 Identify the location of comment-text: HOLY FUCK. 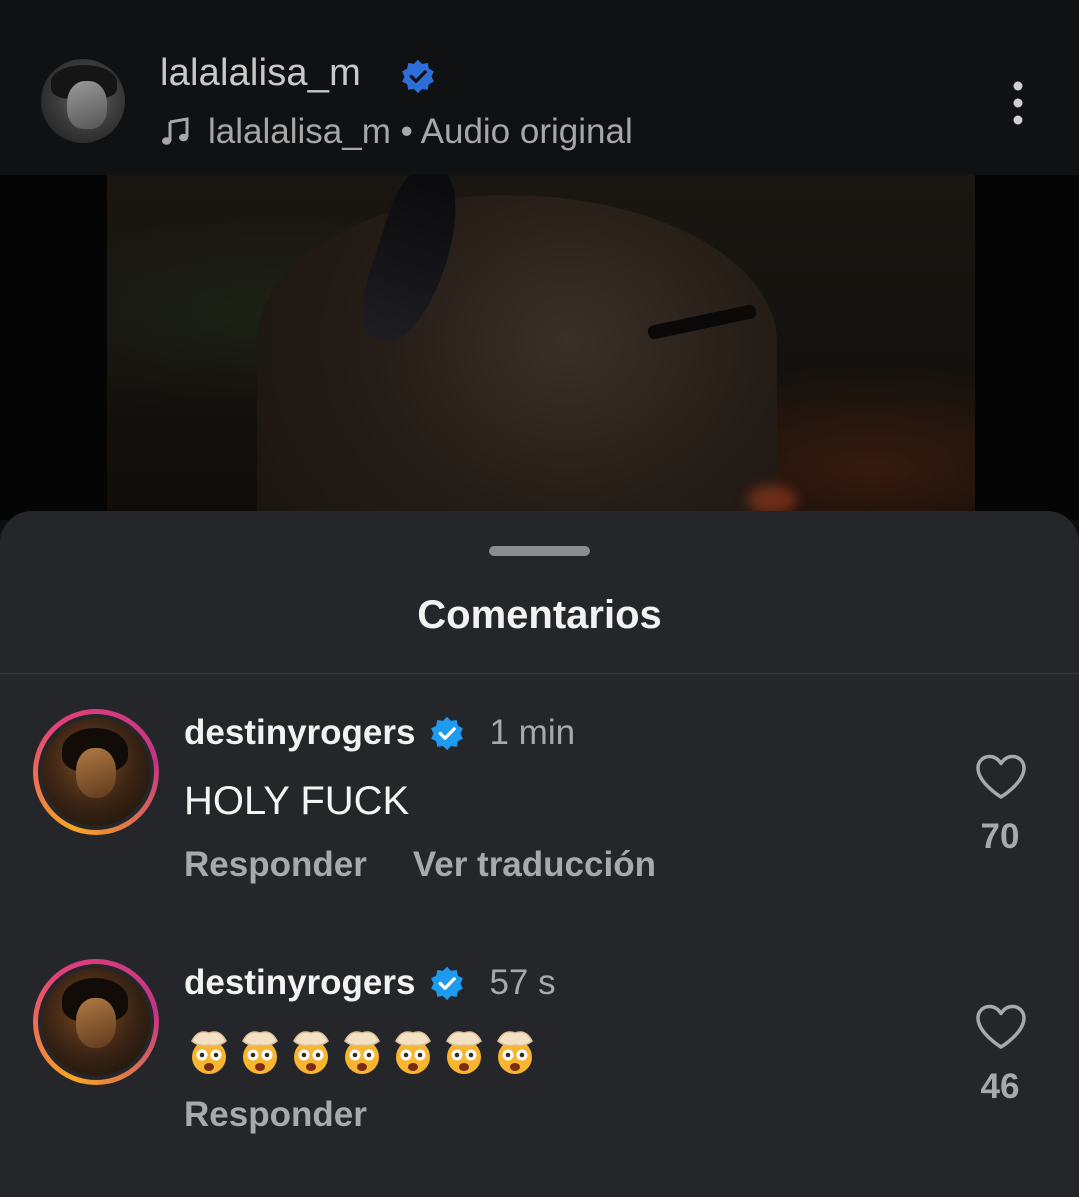
(297, 801).